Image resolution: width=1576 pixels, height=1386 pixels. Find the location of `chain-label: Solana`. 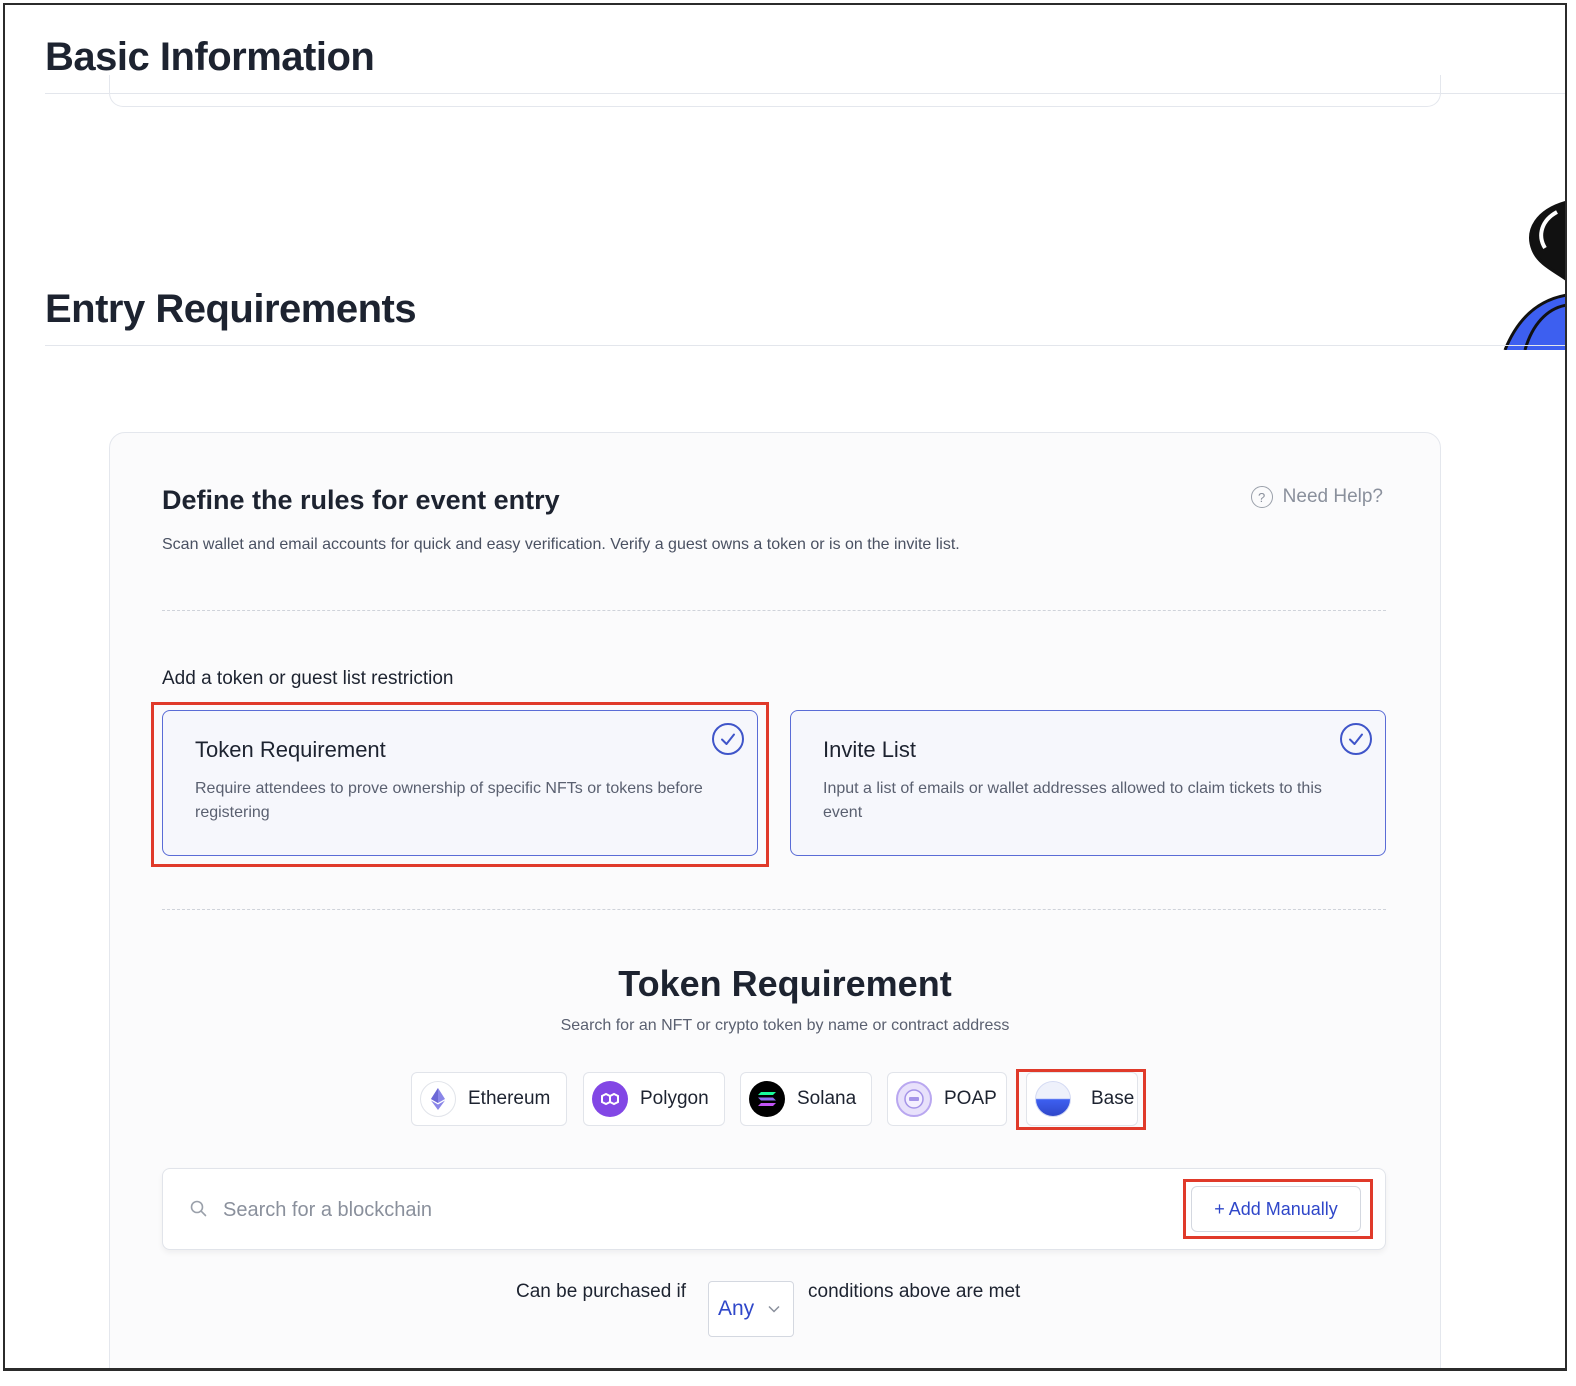

chain-label: Solana is located at coordinates (827, 1098).